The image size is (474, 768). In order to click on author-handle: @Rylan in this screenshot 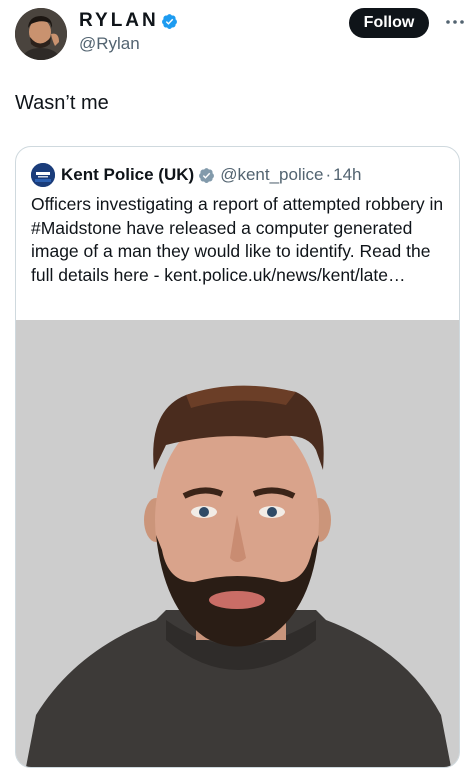, I will do `click(109, 44)`.